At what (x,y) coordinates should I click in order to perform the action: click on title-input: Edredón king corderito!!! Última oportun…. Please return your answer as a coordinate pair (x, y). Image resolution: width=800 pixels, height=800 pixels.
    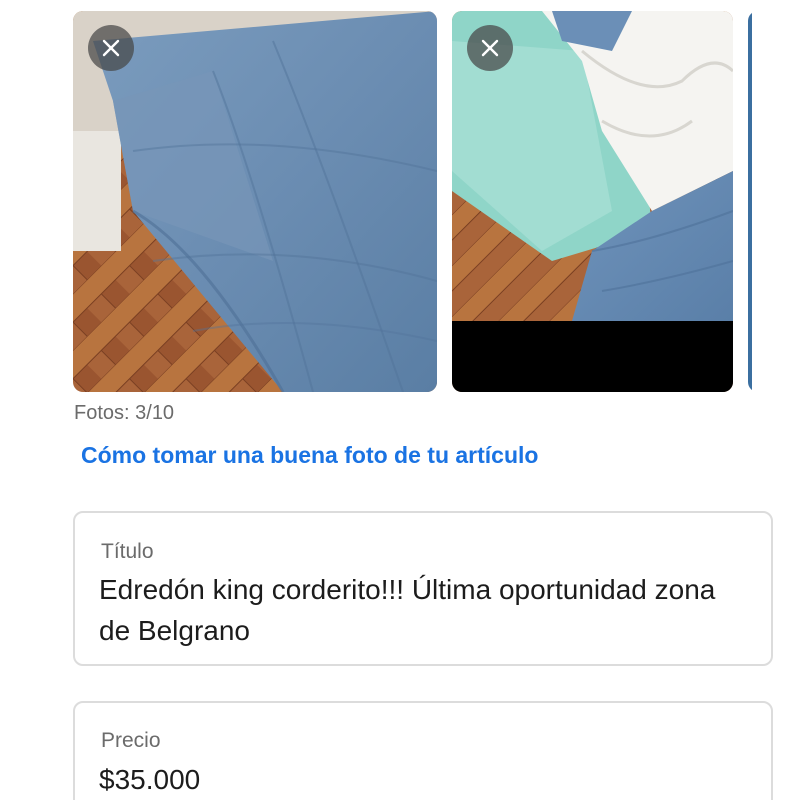
    Looking at the image, I should click on (425, 610).